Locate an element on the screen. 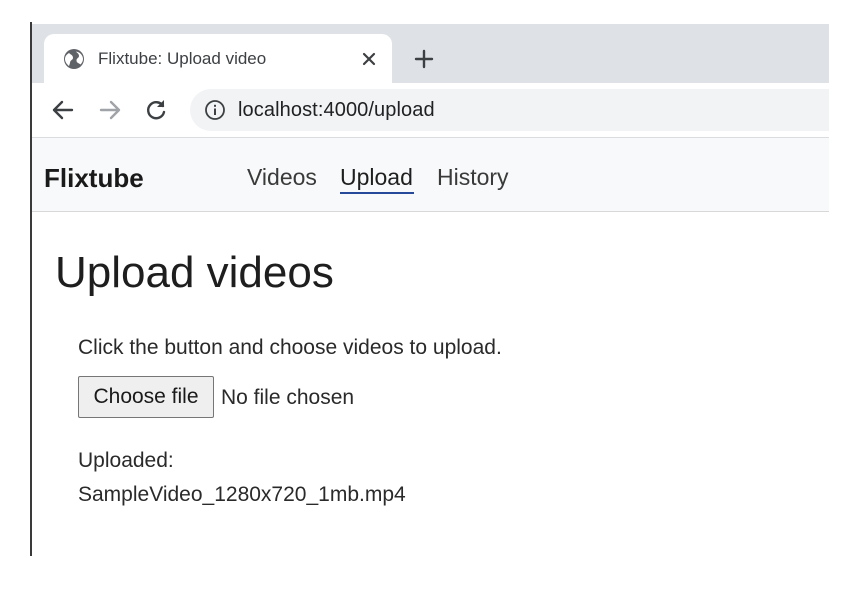 The image size is (846, 596). active-nav-underline is located at coordinates (377, 193).